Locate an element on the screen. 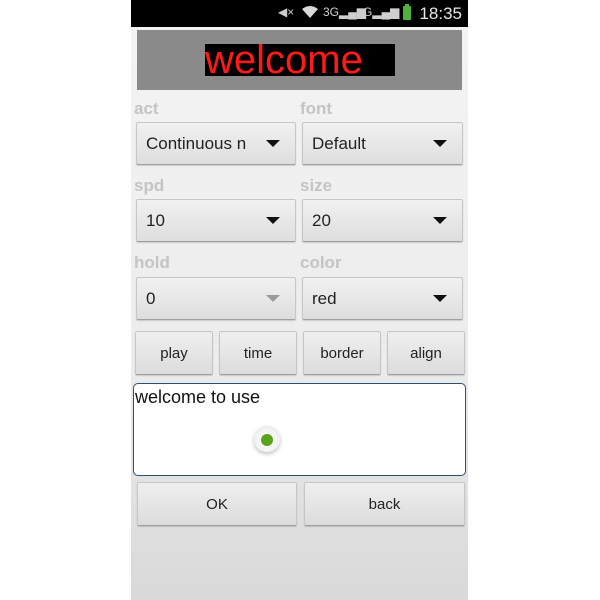  color-spinner: red is located at coordinates (382, 298).